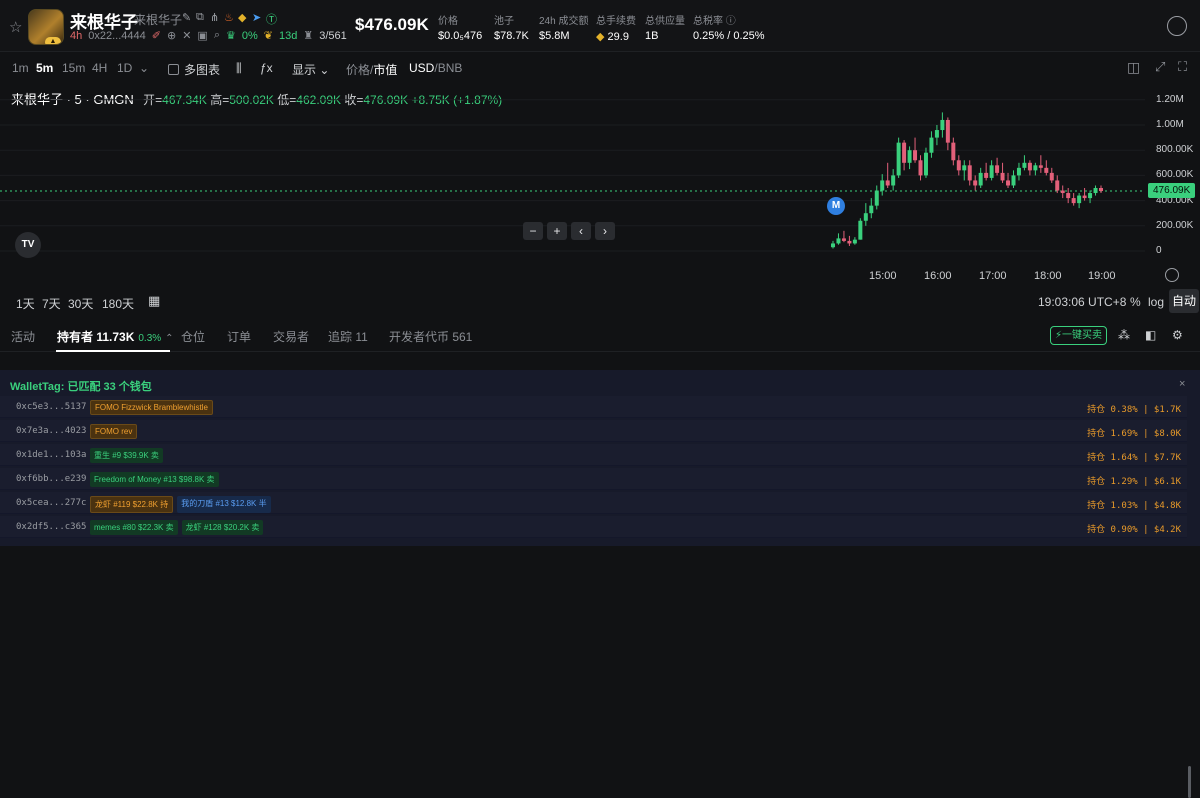 This screenshot has width=1200, height=798. I want to click on tab-dev-tokens: 开发者代币 561, so click(430, 336).